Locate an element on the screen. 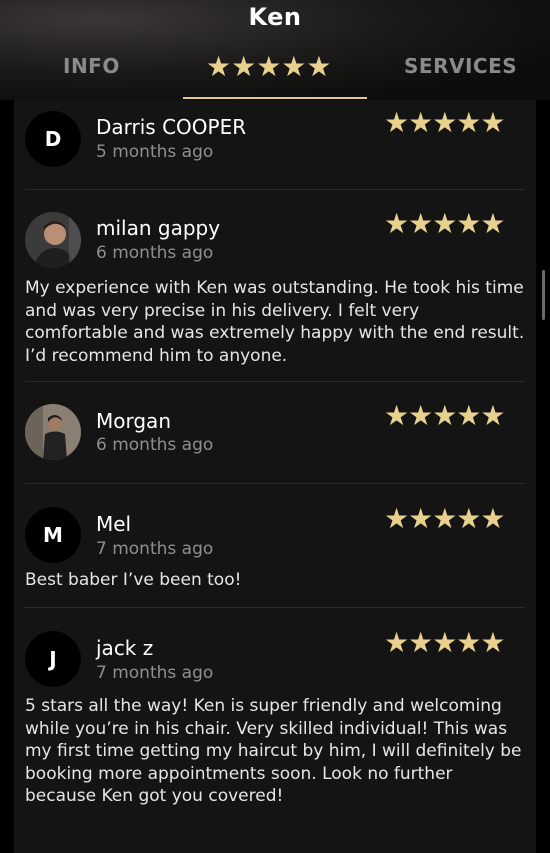  active-tab-indicator is located at coordinates (275, 98).